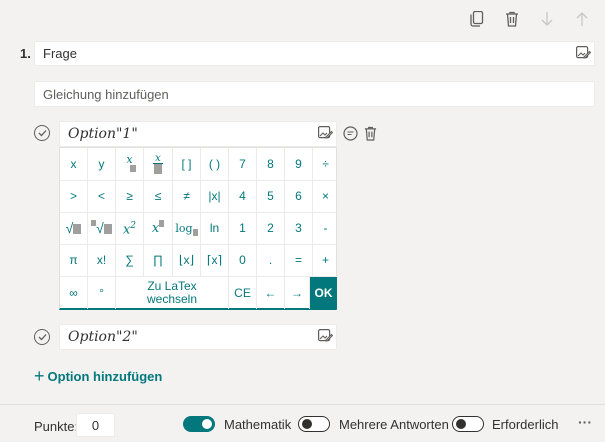 This screenshot has height=442, width=605. What do you see at coordinates (74, 261) in the screenshot?
I see `key-pi: π` at bounding box center [74, 261].